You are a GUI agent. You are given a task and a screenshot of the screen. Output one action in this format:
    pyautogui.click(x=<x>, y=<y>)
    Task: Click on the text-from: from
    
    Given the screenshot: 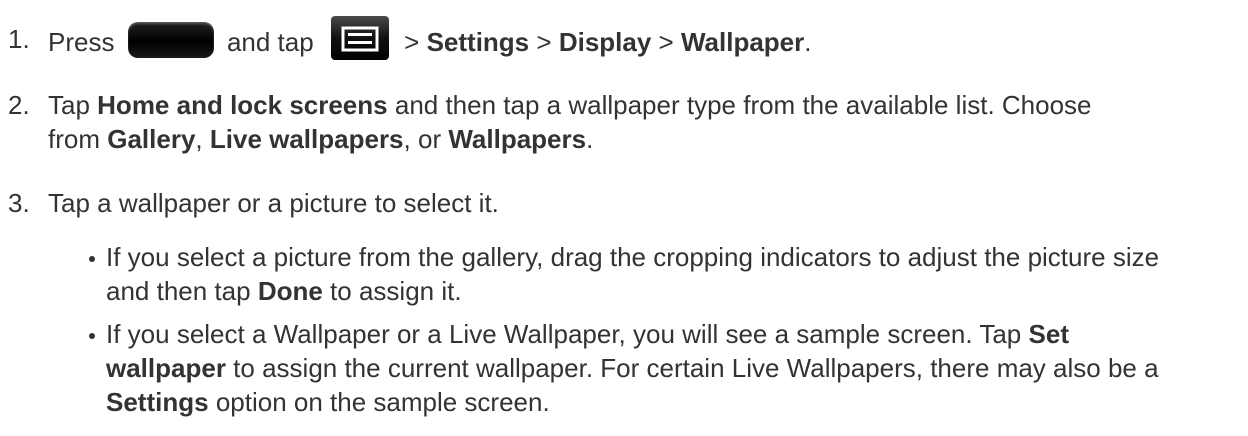 What is the action you would take?
    pyautogui.click(x=74, y=139)
    